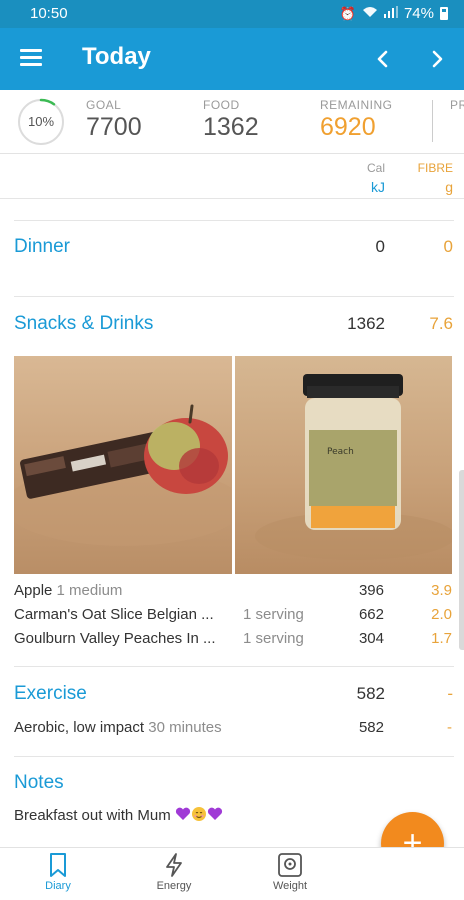 This screenshot has height=900, width=464. Describe the element at coordinates (444, 13) in the screenshot. I see `battery-icon` at that location.